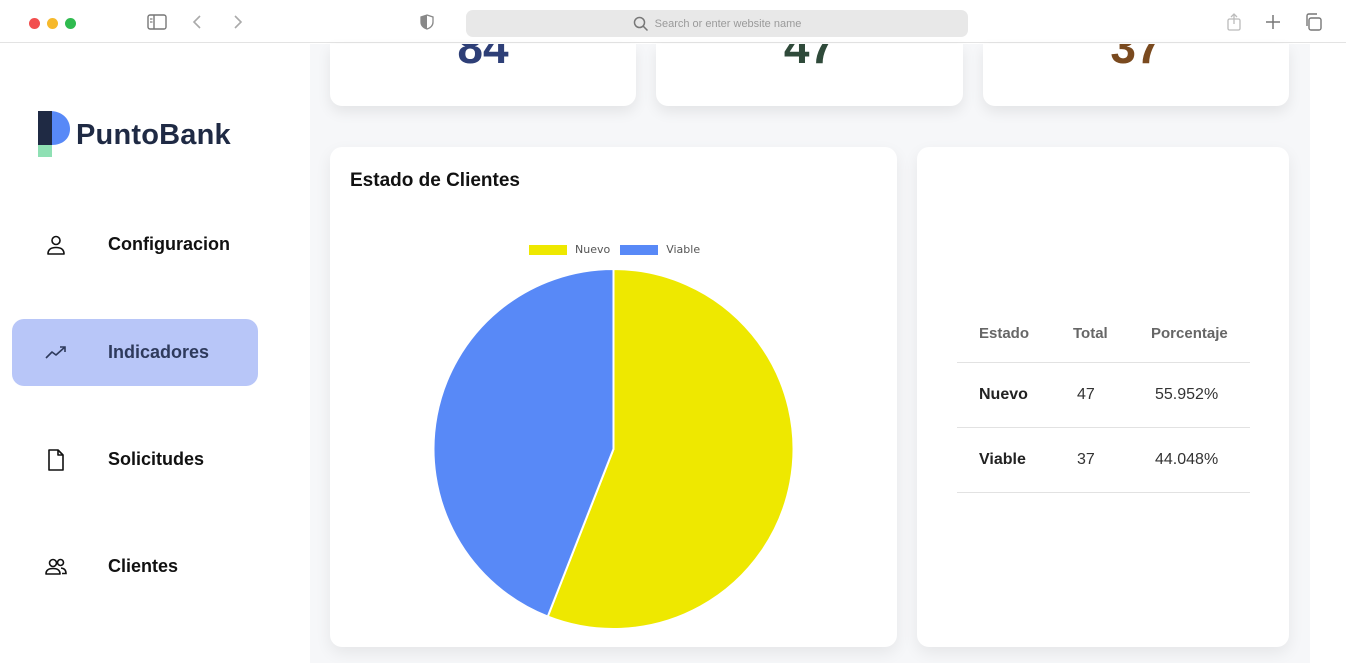 Image resolution: width=1346 pixels, height=663 pixels. I want to click on trending-up-icon, so click(55, 352).